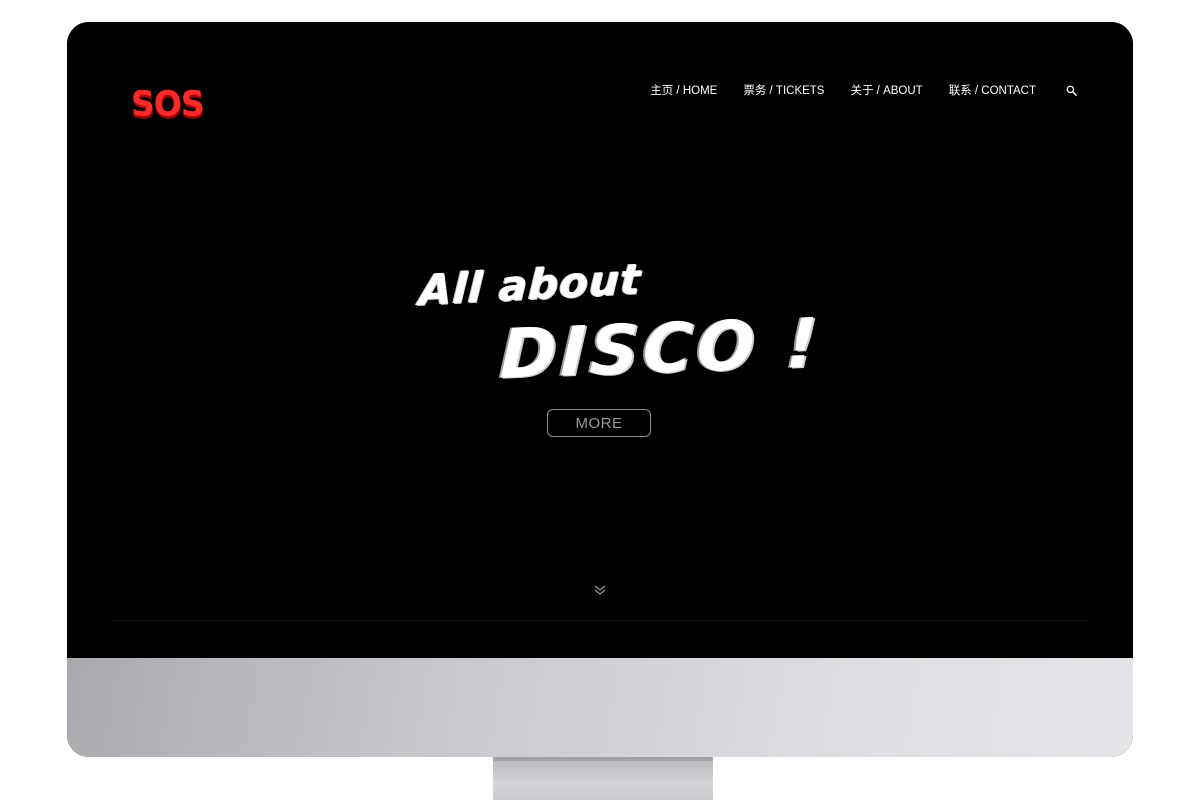  Describe the element at coordinates (600, 590) in the screenshot. I see `chevron-double-down-icon` at that location.